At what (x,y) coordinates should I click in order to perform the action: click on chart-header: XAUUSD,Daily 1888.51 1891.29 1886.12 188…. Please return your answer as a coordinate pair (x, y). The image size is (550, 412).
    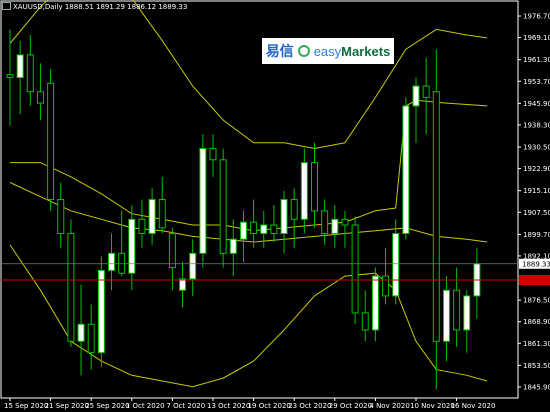
    Looking at the image, I should click on (94, 6).